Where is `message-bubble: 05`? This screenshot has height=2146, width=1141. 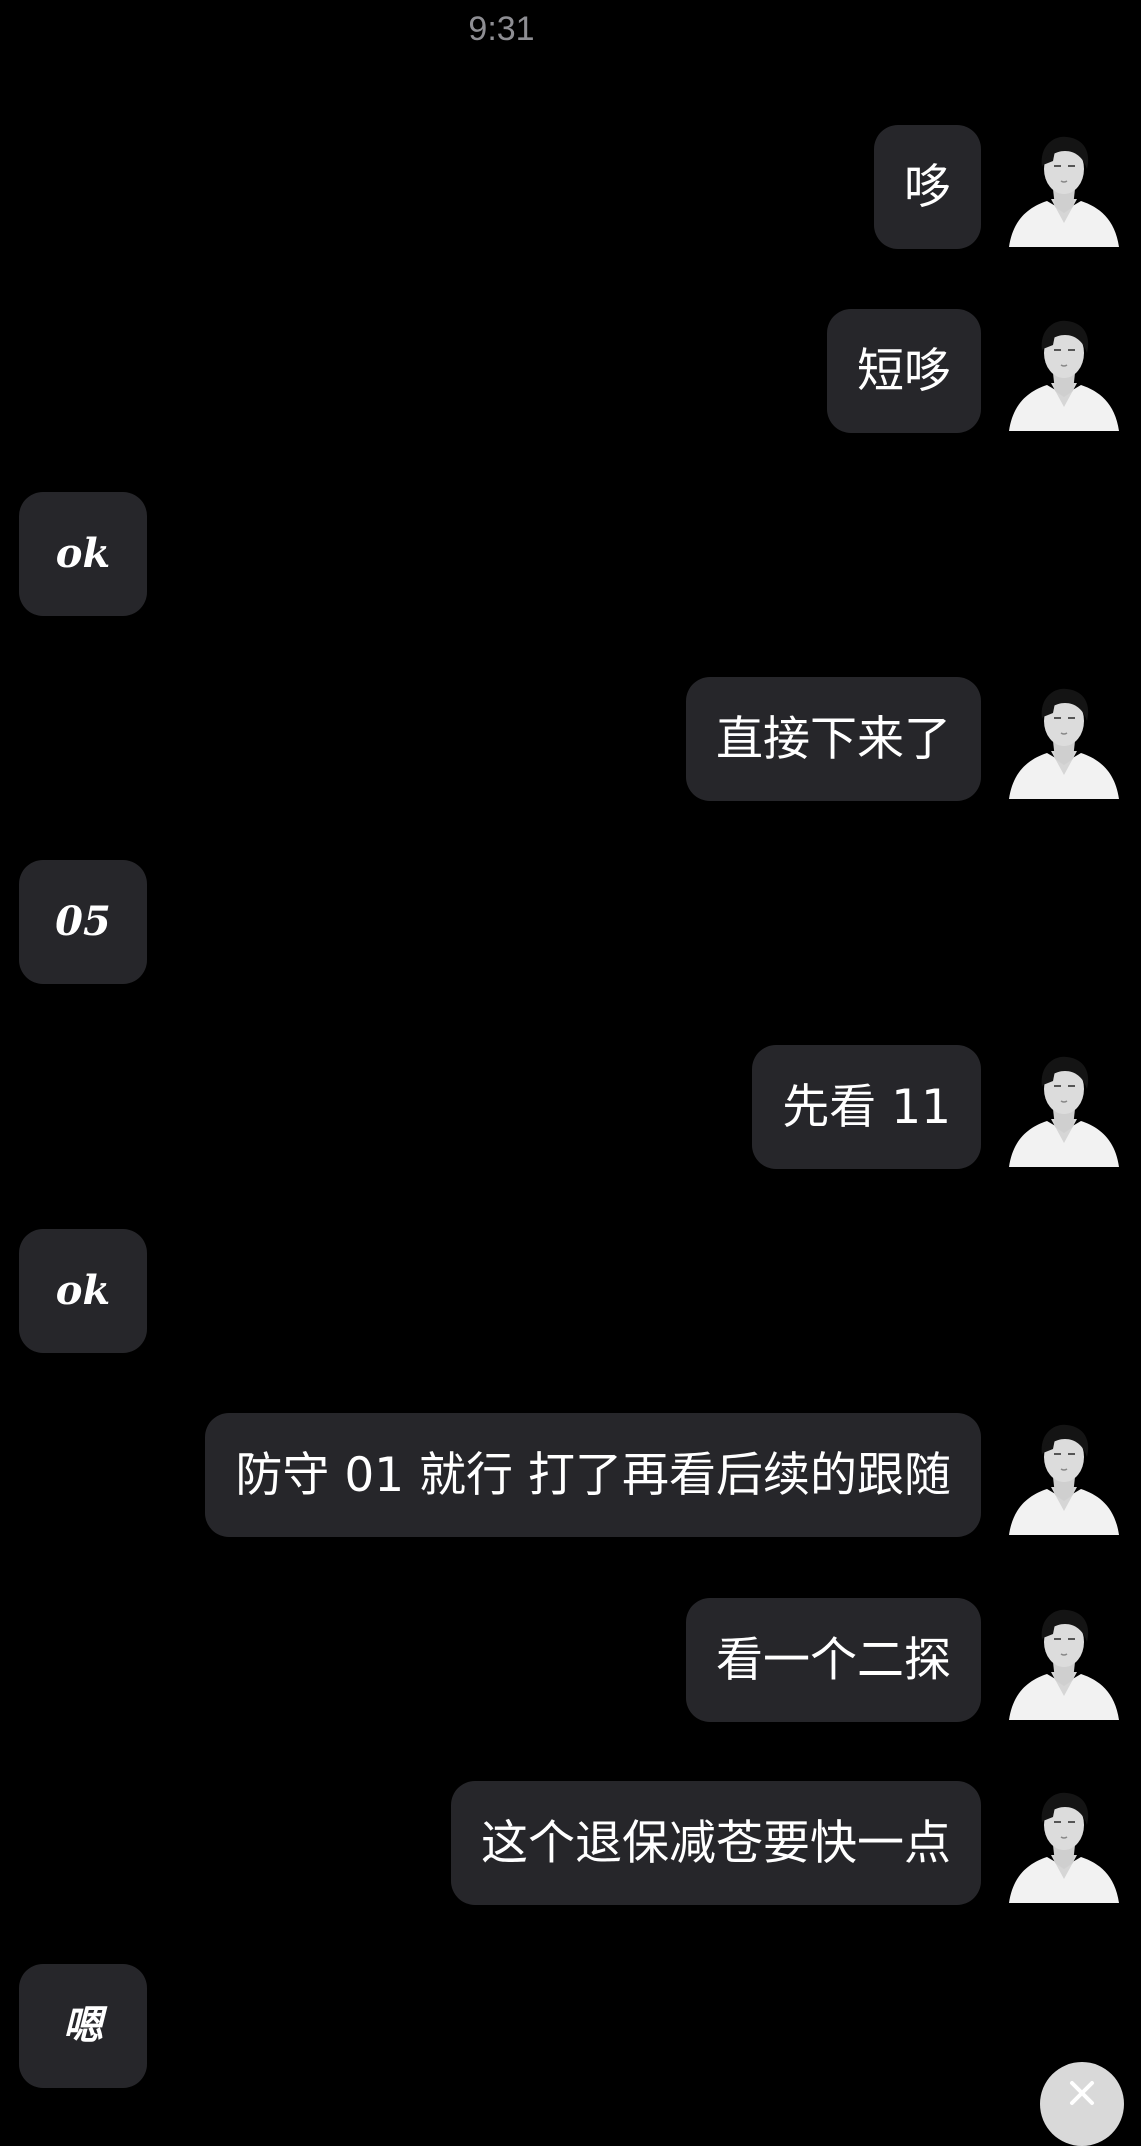 message-bubble: 05 is located at coordinates (83, 922).